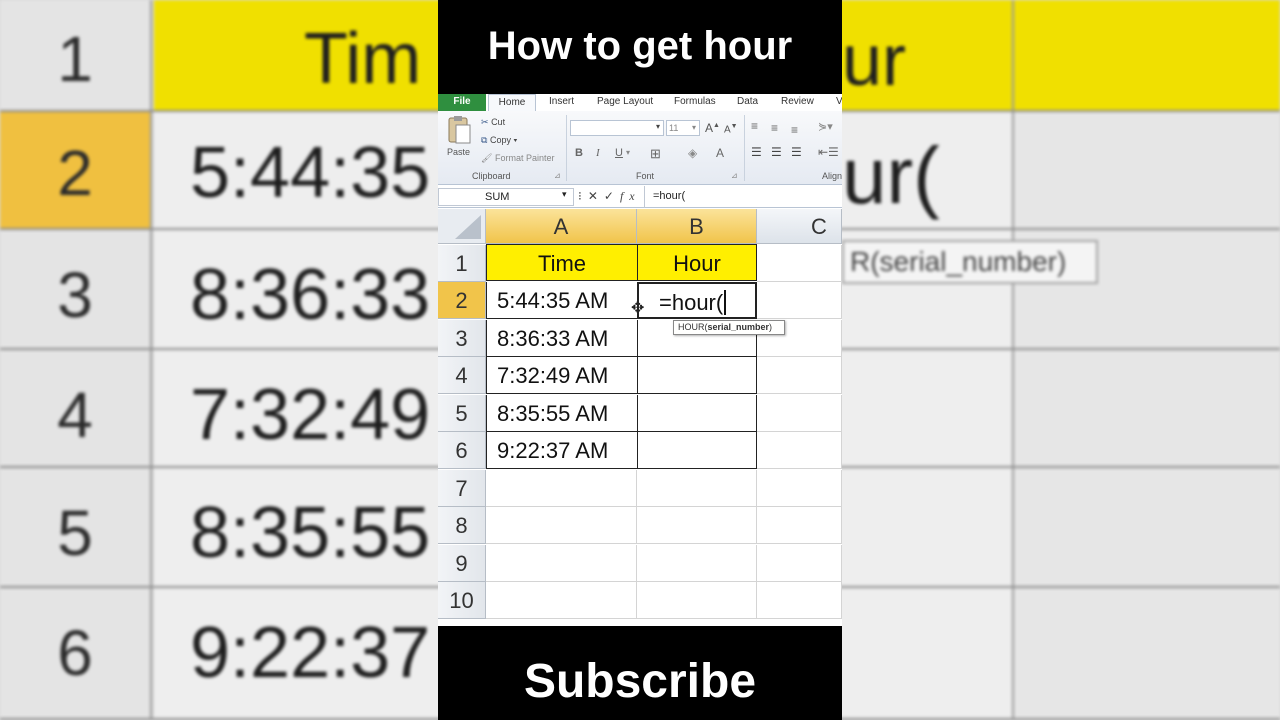  I want to click on font-color-icon: A, so click(720, 153).